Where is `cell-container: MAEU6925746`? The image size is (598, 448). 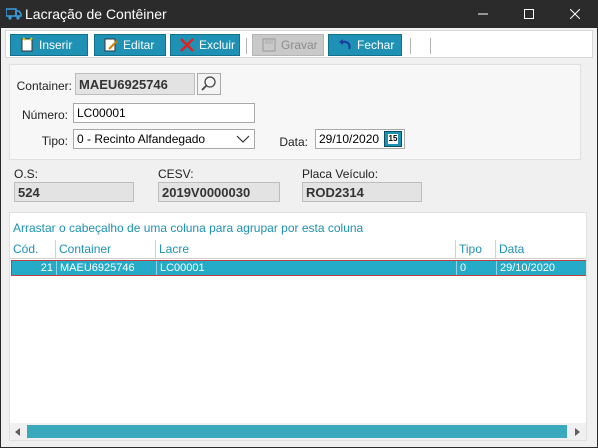
cell-container: MAEU6925746 is located at coordinates (107, 268).